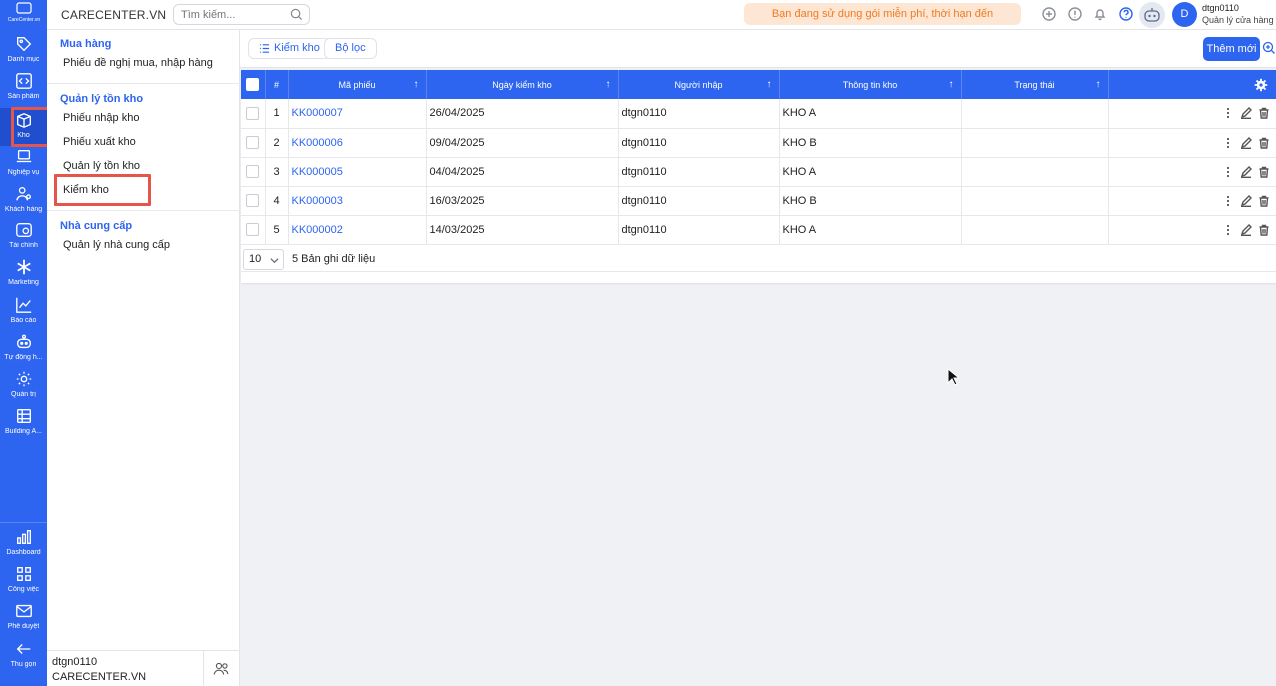 This screenshot has width=1276, height=686. I want to click on rail-item-san-pham: Sản phẩm, so click(23, 90).